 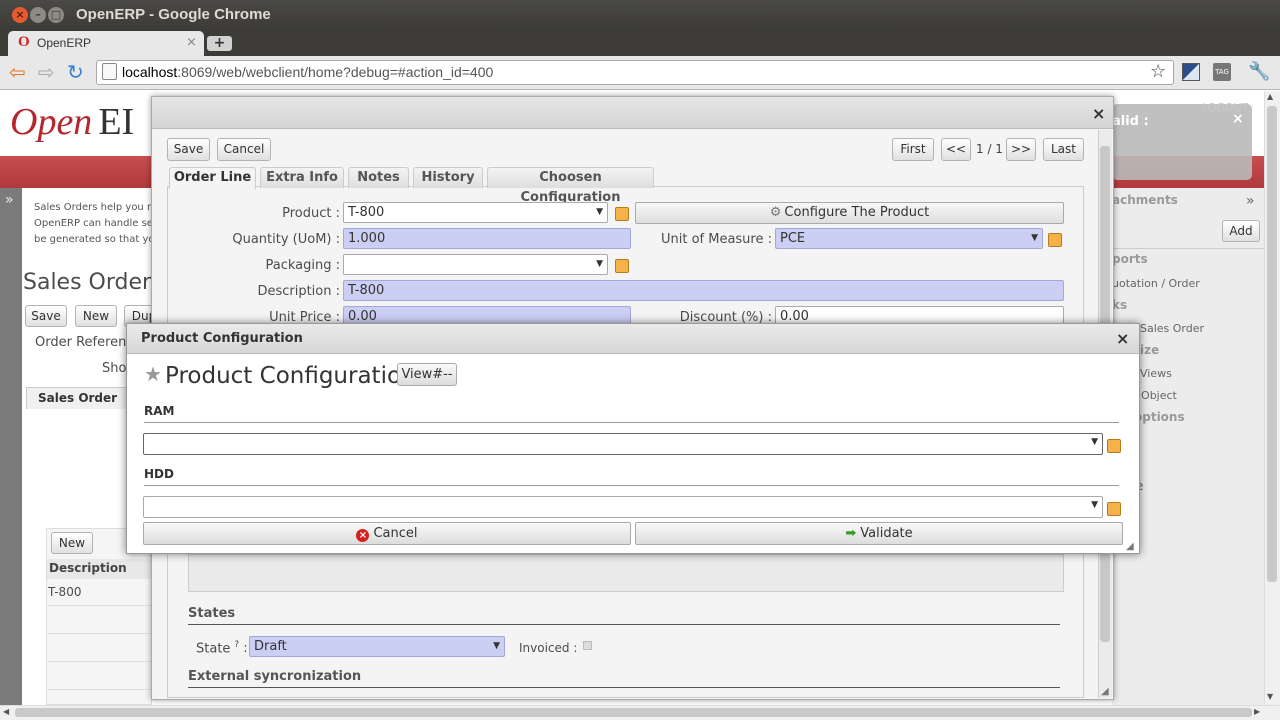 I want to click on cancel-button: × Cancel, so click(x=387, y=533).